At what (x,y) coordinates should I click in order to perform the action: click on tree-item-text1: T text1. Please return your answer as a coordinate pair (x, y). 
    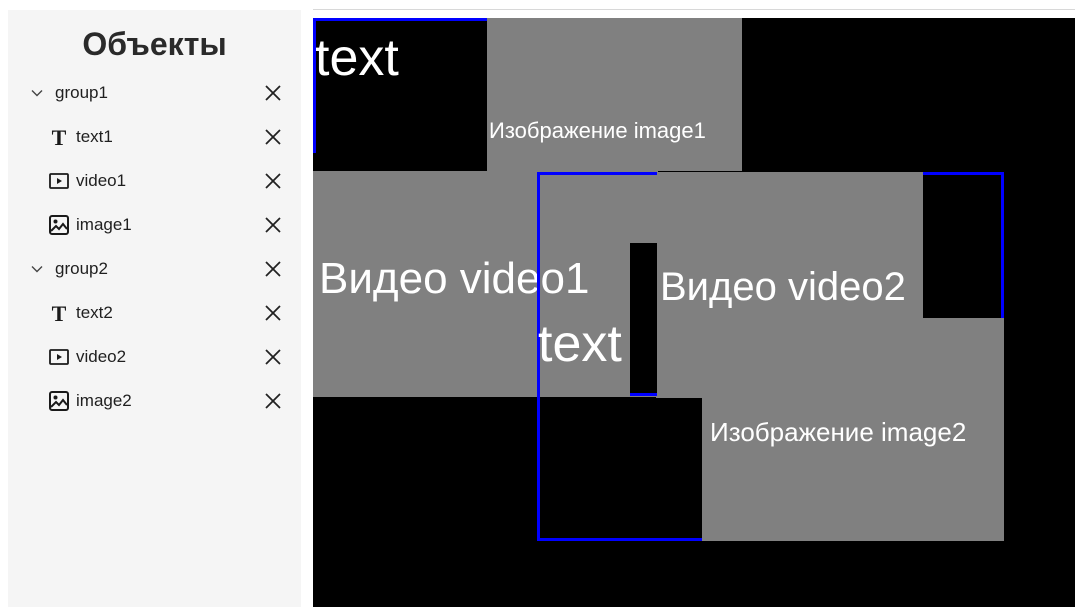
    Looking at the image, I should click on (154, 137).